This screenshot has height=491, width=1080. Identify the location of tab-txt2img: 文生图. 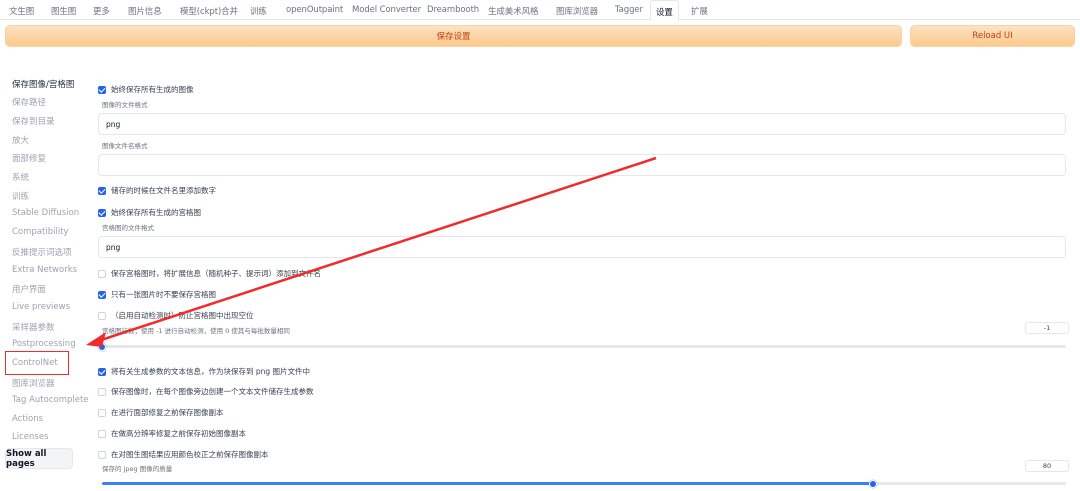
(21, 11).